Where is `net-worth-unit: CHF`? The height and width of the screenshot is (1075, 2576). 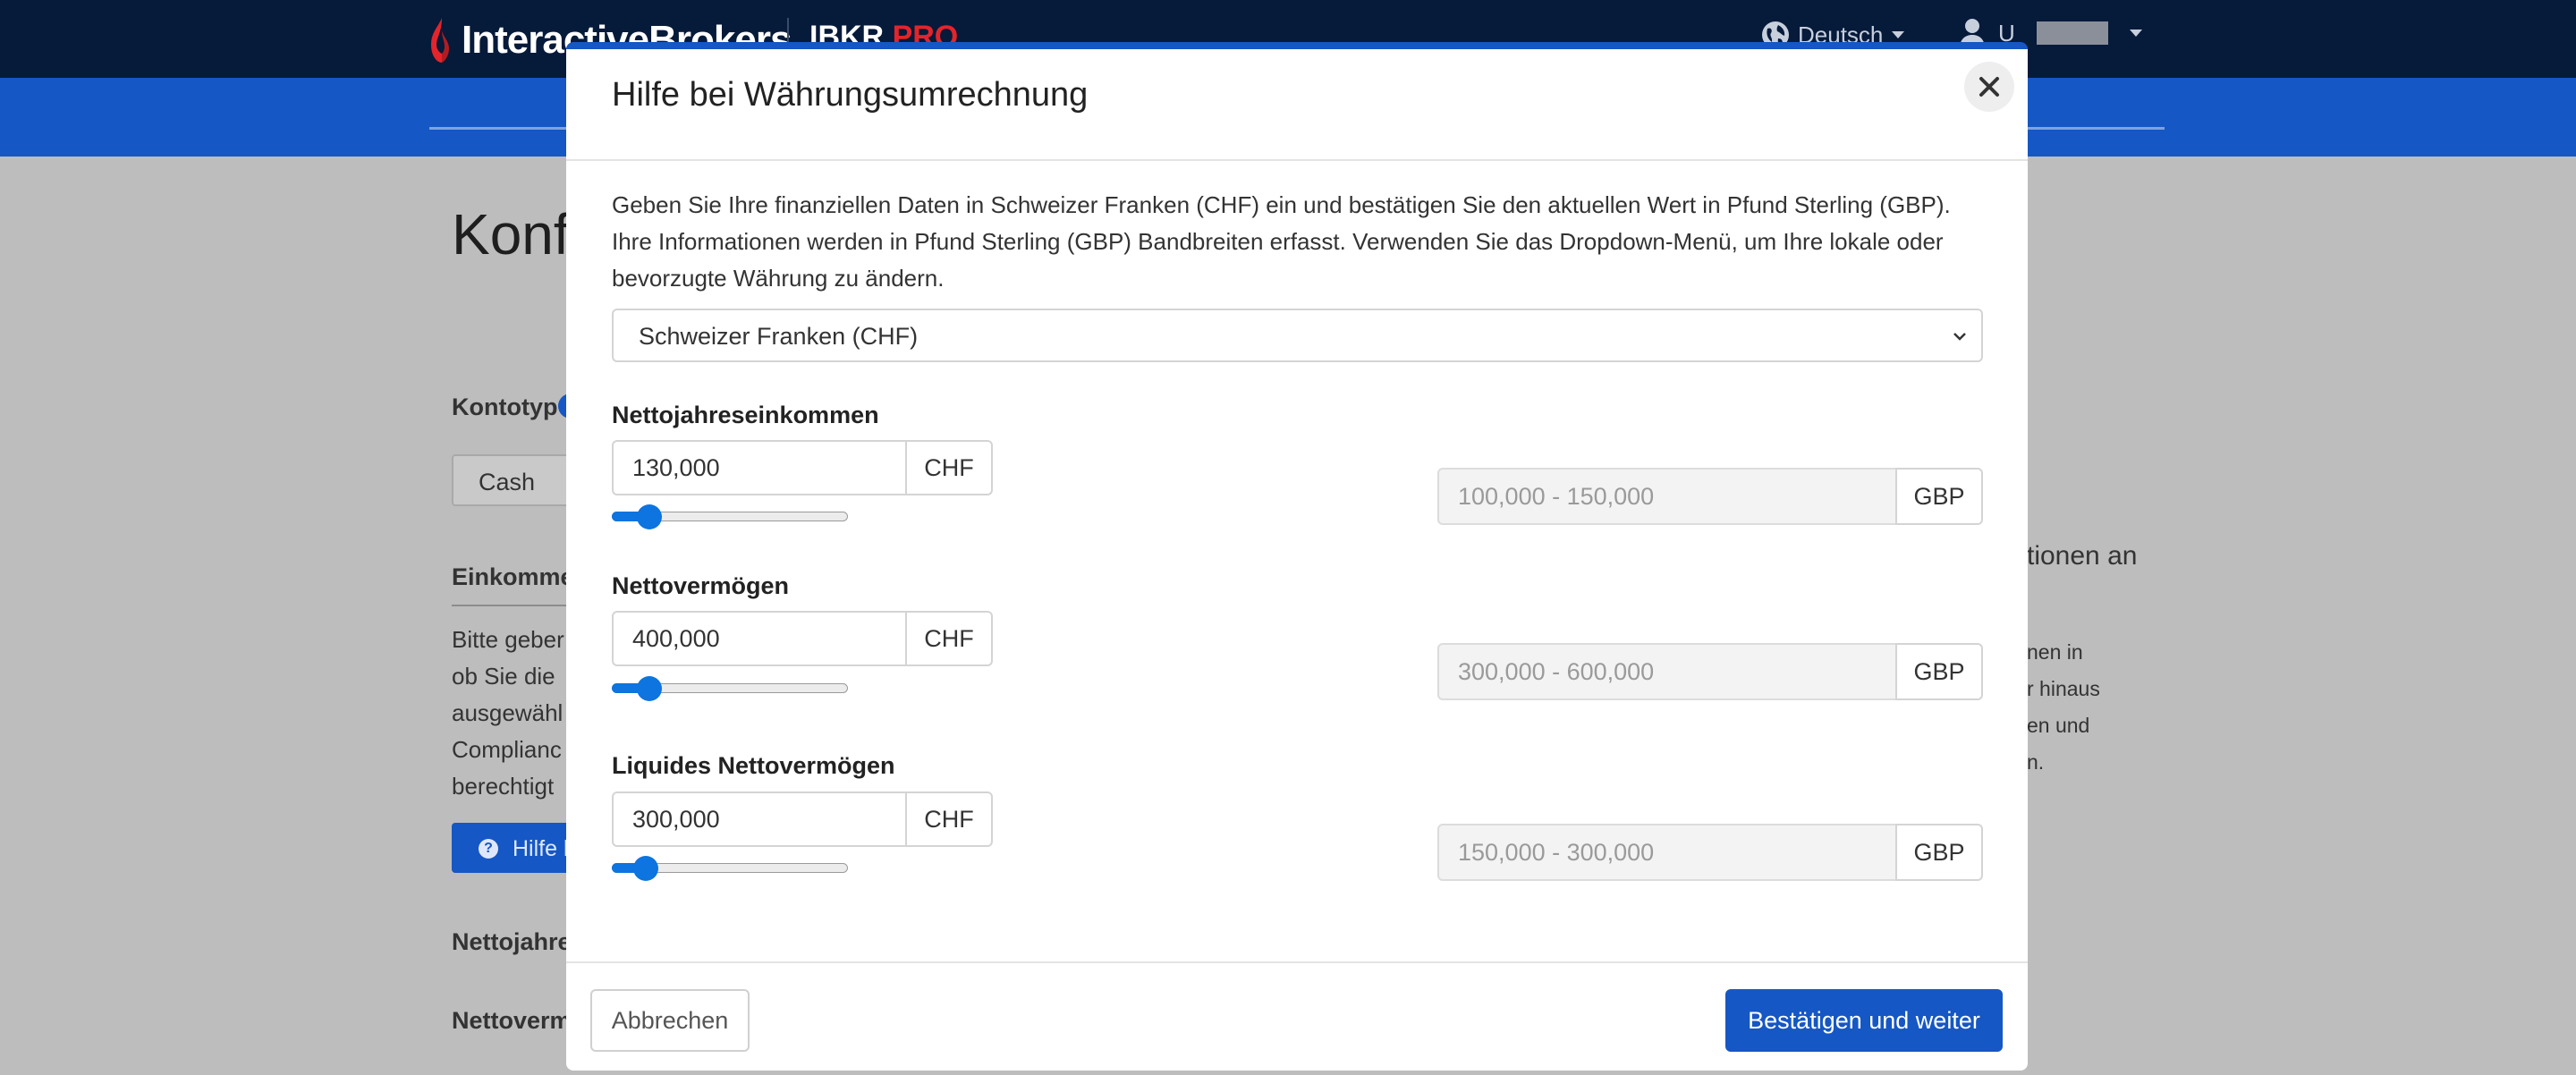
net-worth-unit: CHF is located at coordinates (949, 638).